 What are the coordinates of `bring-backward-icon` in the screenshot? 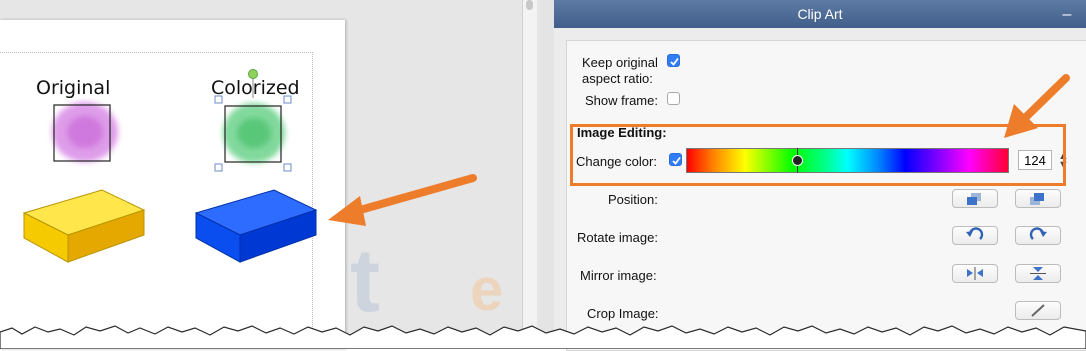 It's located at (974, 199).